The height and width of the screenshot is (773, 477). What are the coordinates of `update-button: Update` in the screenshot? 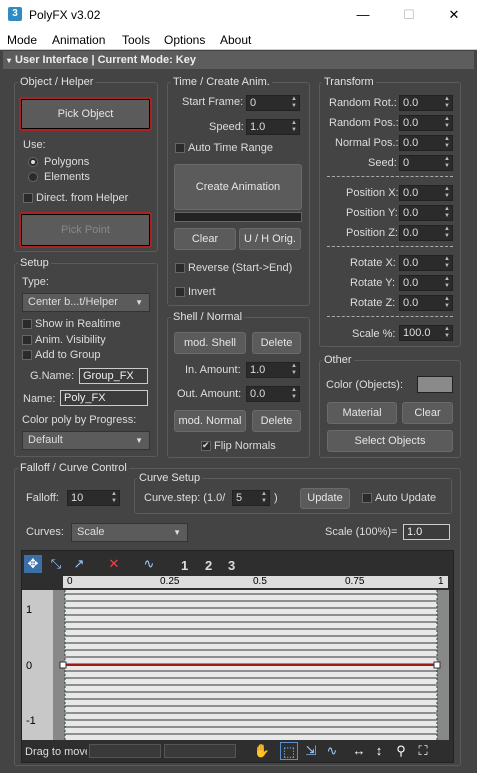 It's located at (325, 498).